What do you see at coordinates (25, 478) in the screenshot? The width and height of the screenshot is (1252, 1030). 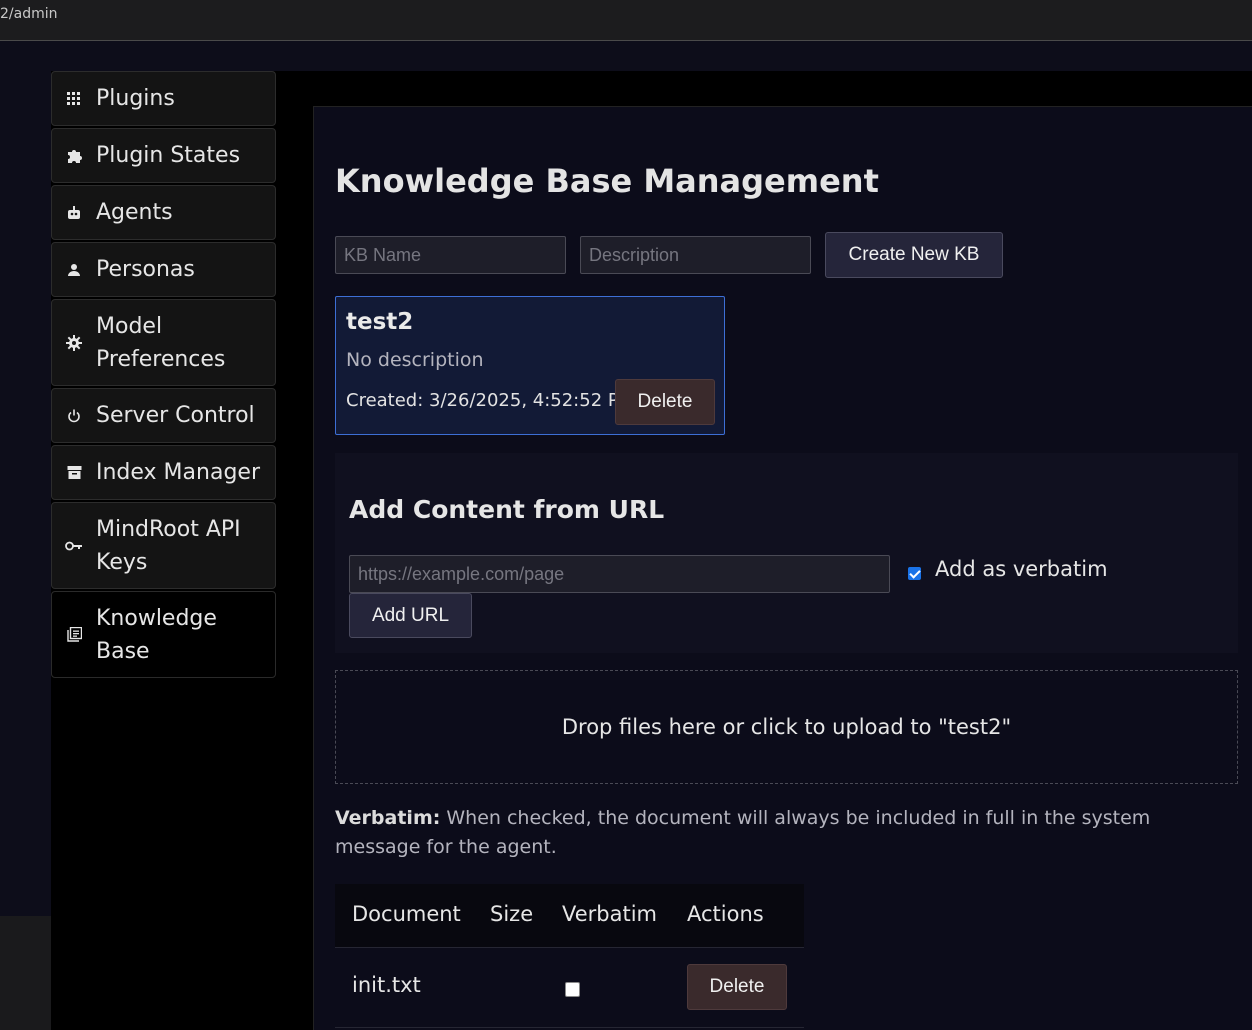 I see `page-background` at bounding box center [25, 478].